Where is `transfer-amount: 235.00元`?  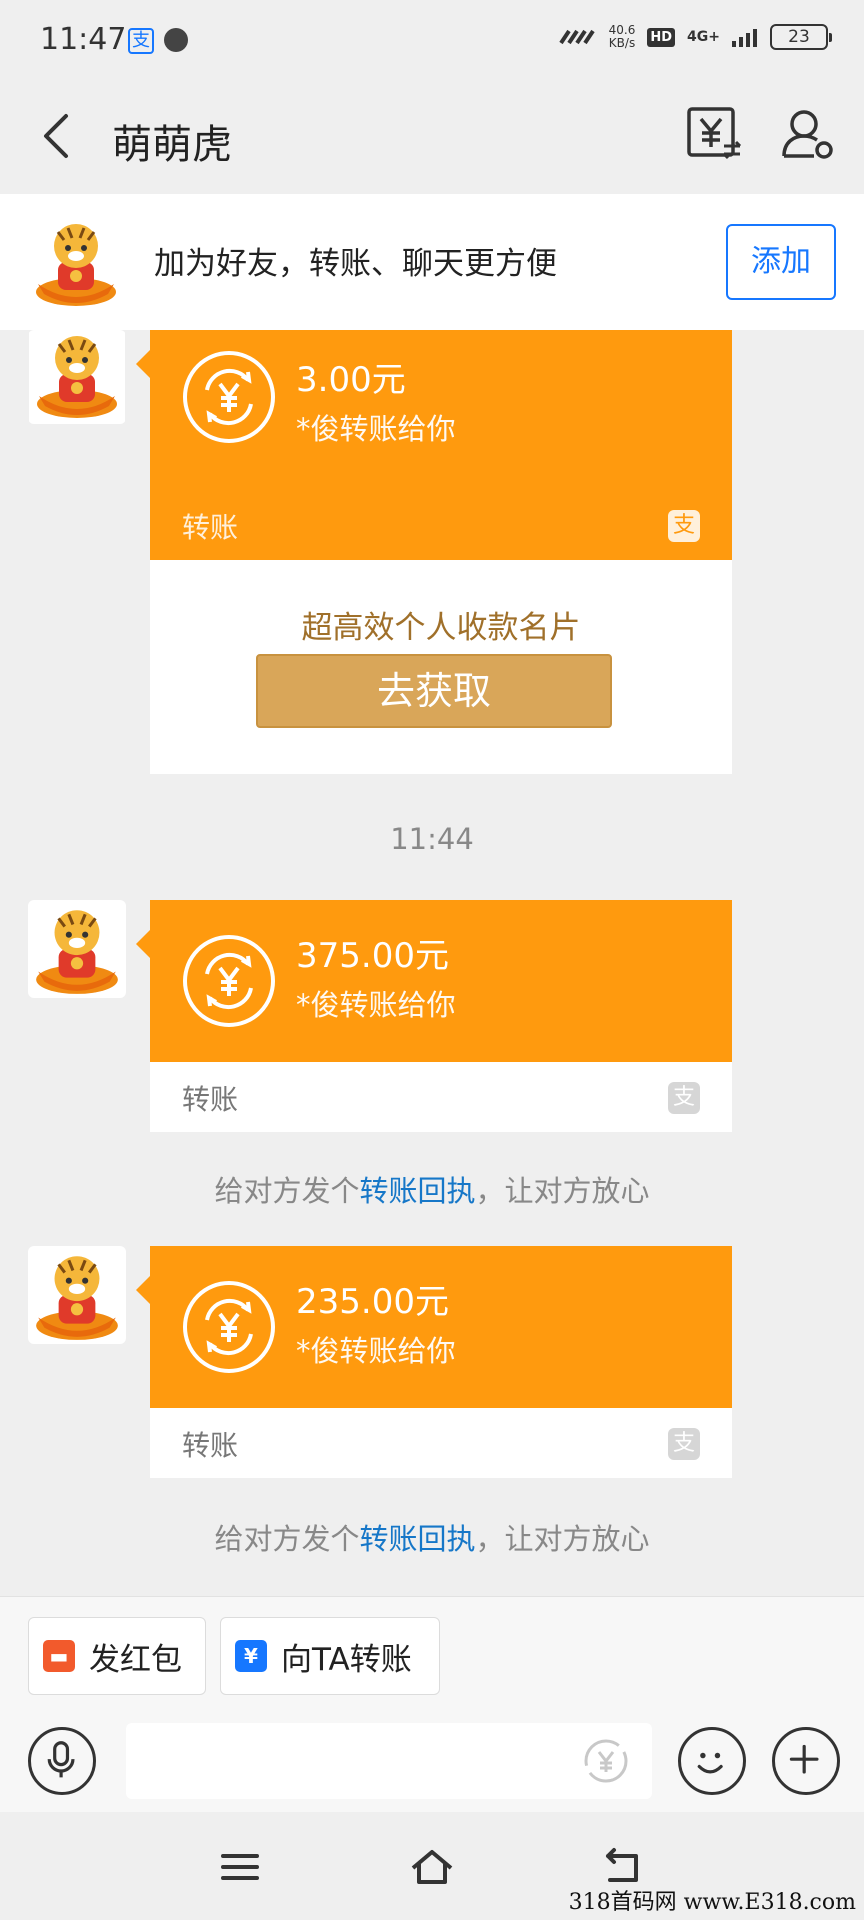 transfer-amount: 235.00元 is located at coordinates (372, 1302).